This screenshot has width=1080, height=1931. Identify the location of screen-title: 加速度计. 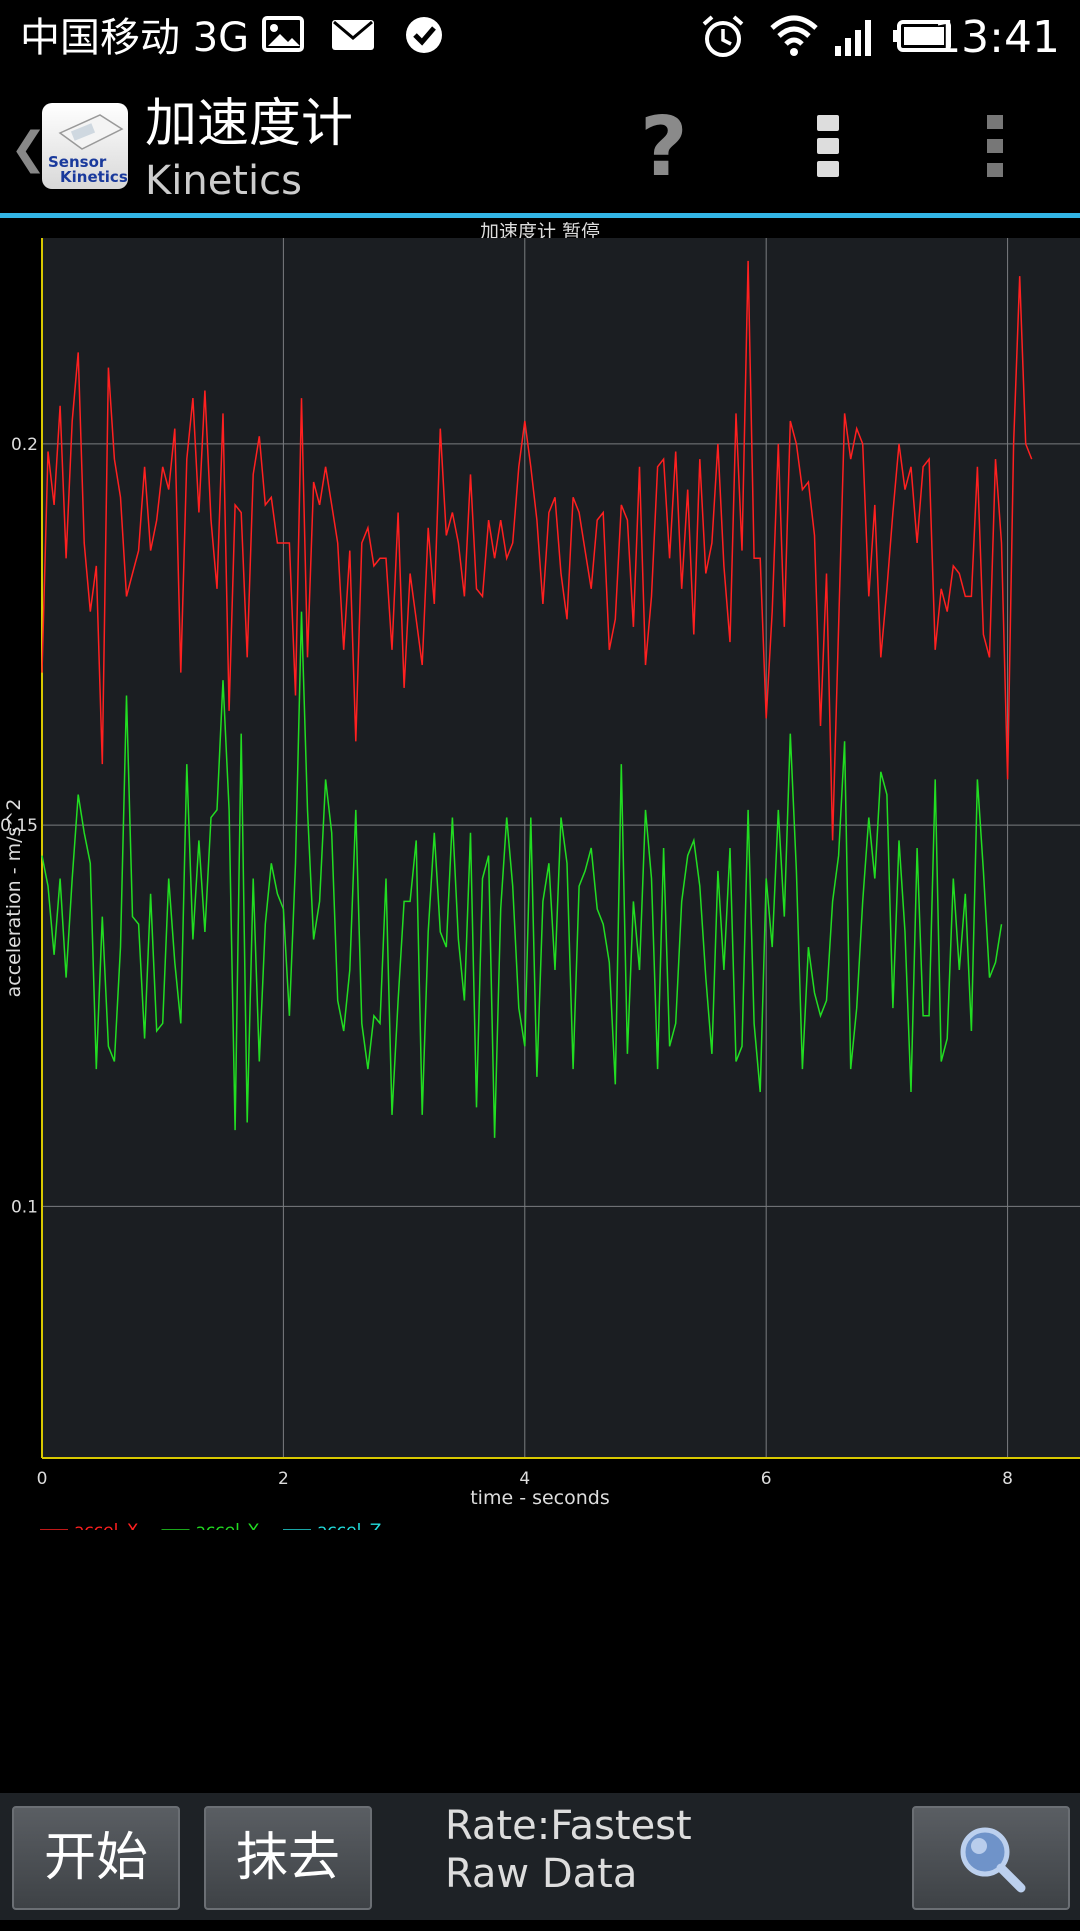
(249, 124).